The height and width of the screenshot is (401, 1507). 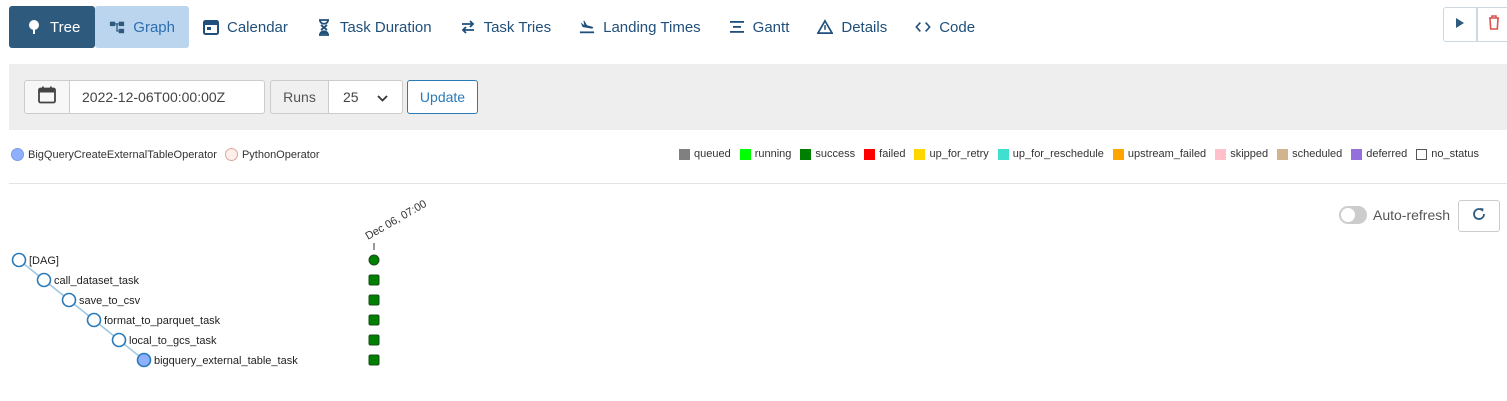 What do you see at coordinates (1455, 154) in the screenshot?
I see `state-label: no_status` at bounding box center [1455, 154].